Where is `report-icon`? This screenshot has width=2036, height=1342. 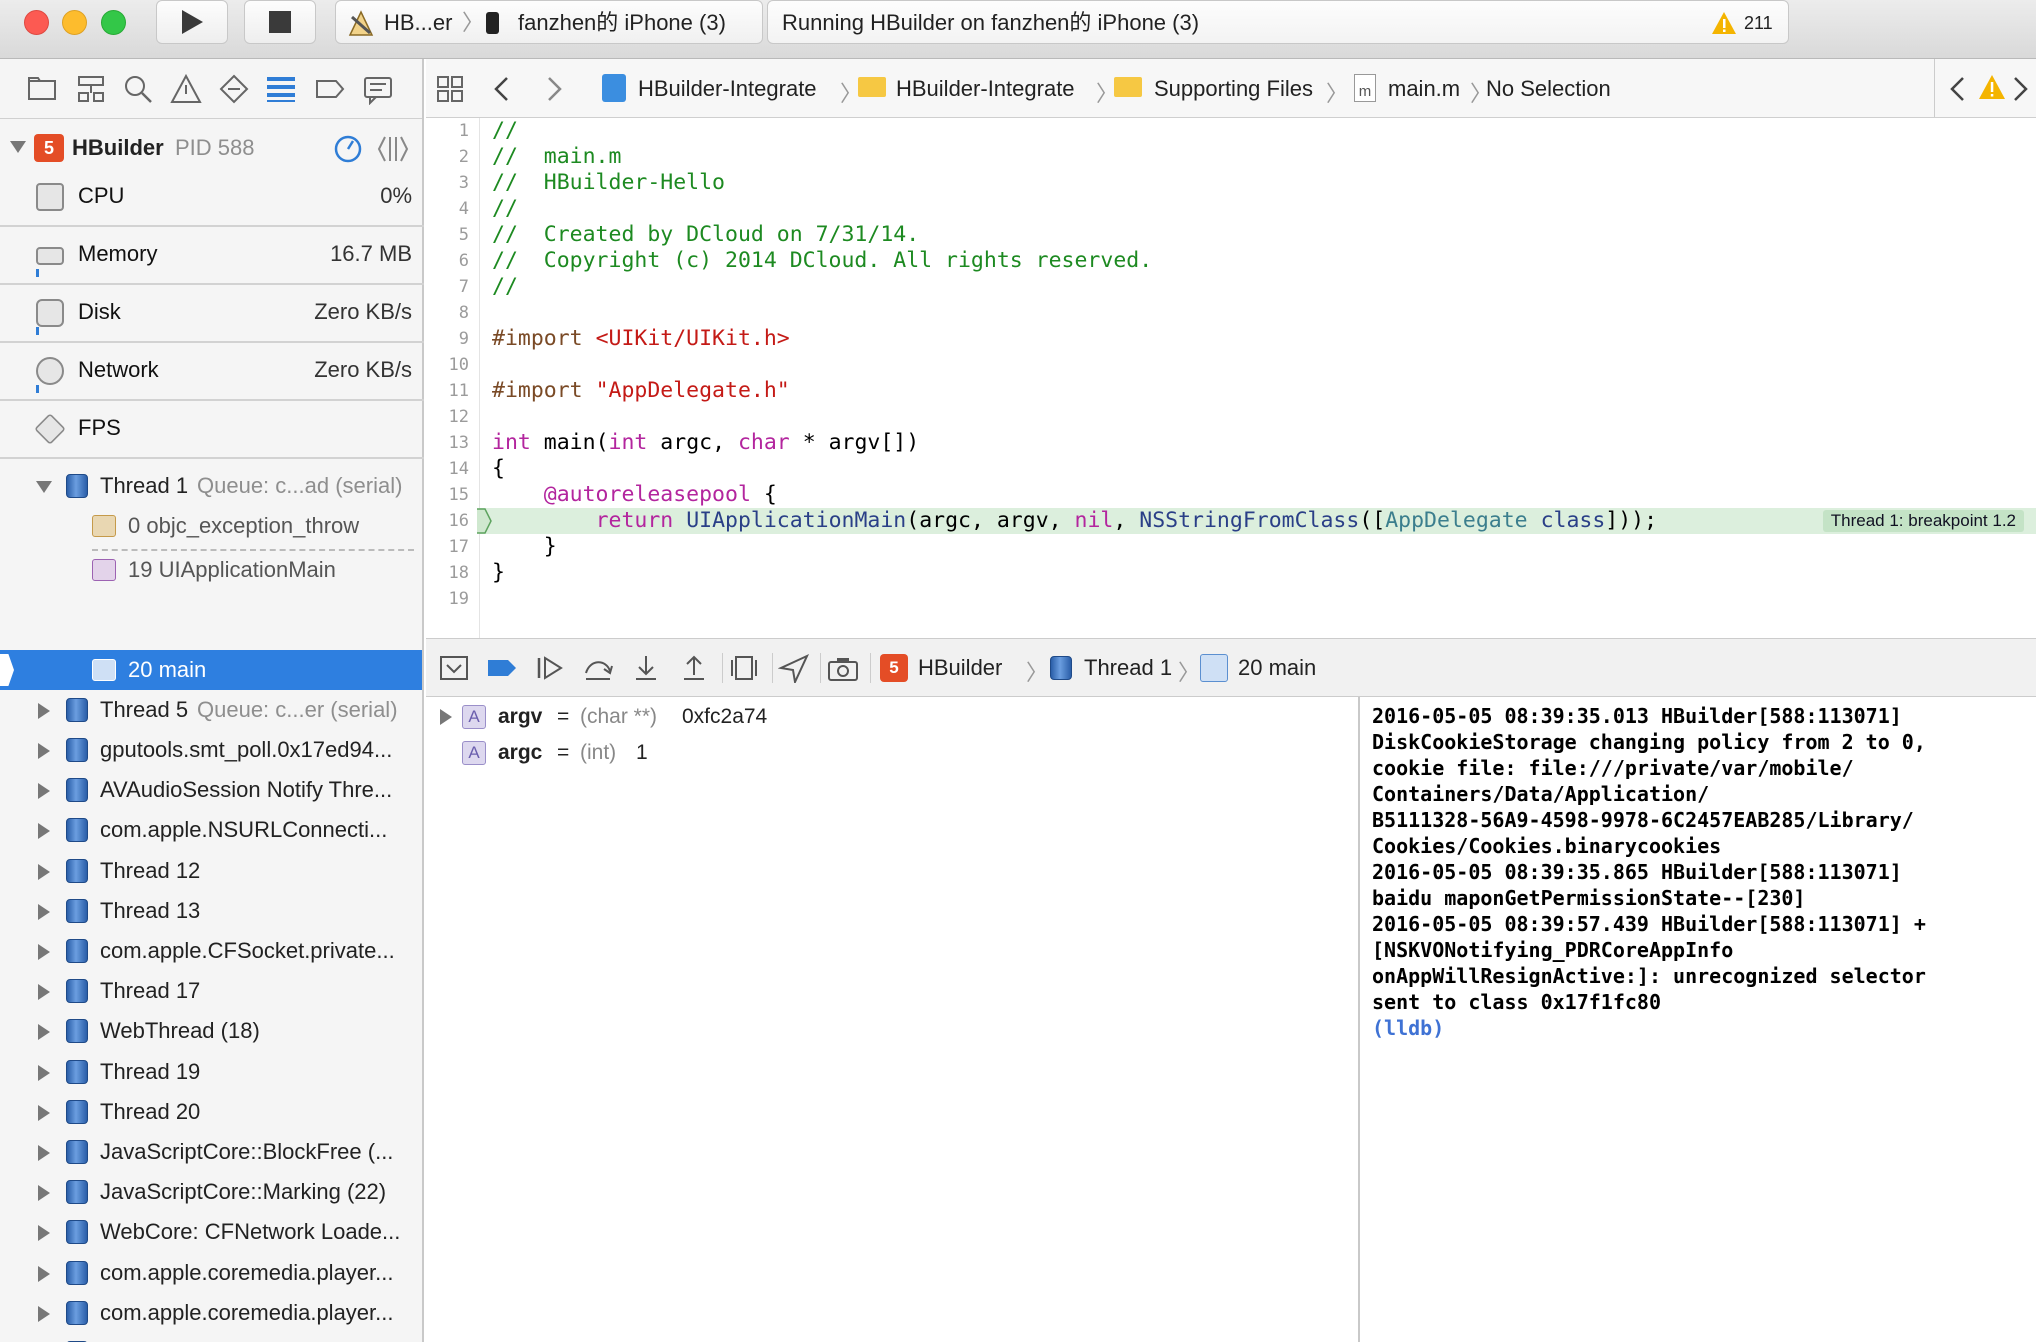
report-icon is located at coordinates (378, 89).